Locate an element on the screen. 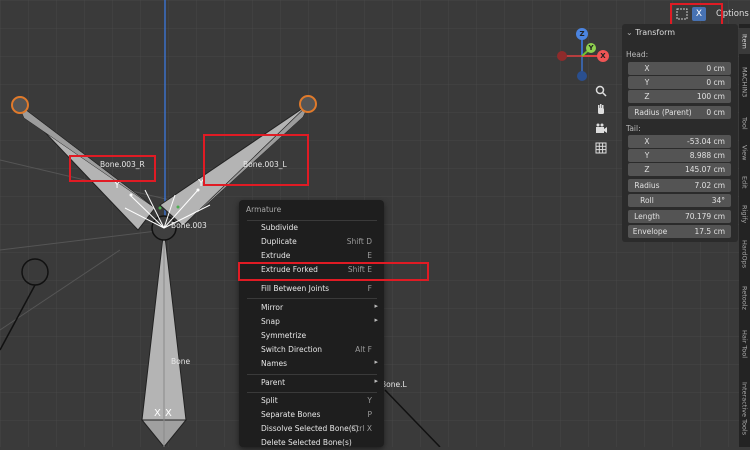 Image resolution: width=750 pixels, height=450 pixels. bone-label-bone-l: Bone.L is located at coordinates (394, 384).